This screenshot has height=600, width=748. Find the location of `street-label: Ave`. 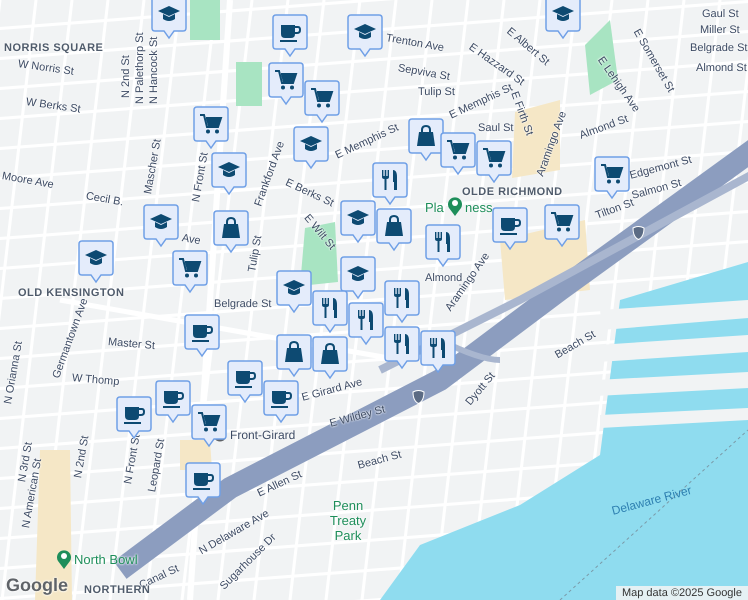

street-label: Ave is located at coordinates (191, 240).